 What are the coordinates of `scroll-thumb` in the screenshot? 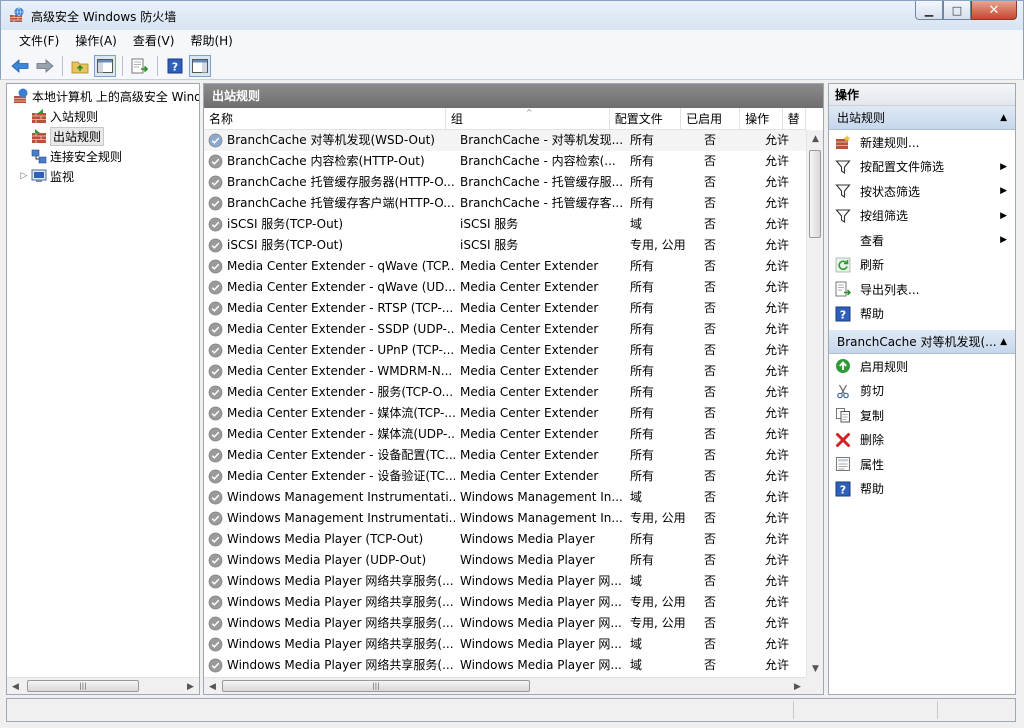 It's located at (815, 194).